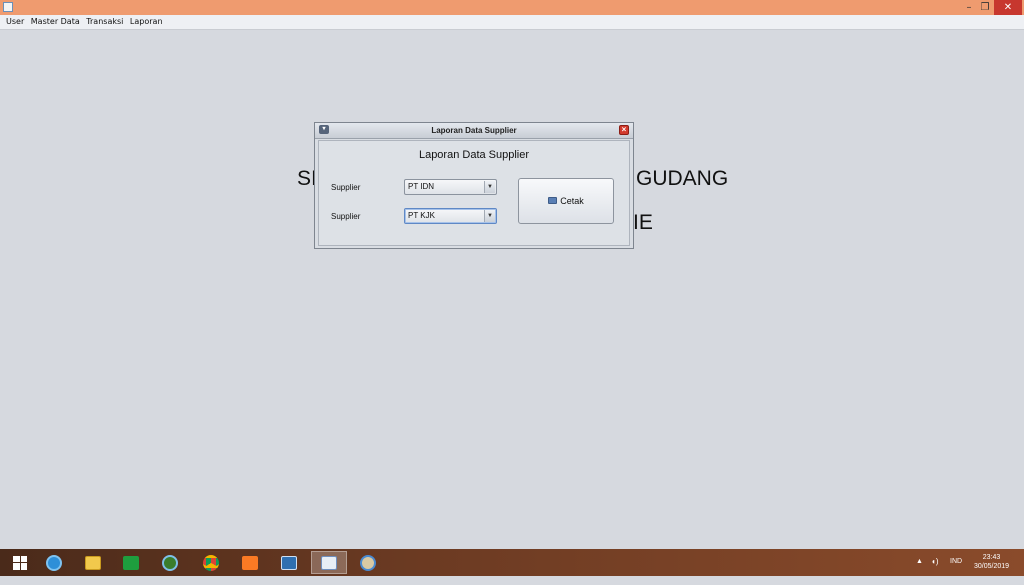 This screenshot has height=585, width=1024. Describe the element at coordinates (450, 187) in the screenshot. I see `supplier-combobox-1: PT IDN ▼` at that location.